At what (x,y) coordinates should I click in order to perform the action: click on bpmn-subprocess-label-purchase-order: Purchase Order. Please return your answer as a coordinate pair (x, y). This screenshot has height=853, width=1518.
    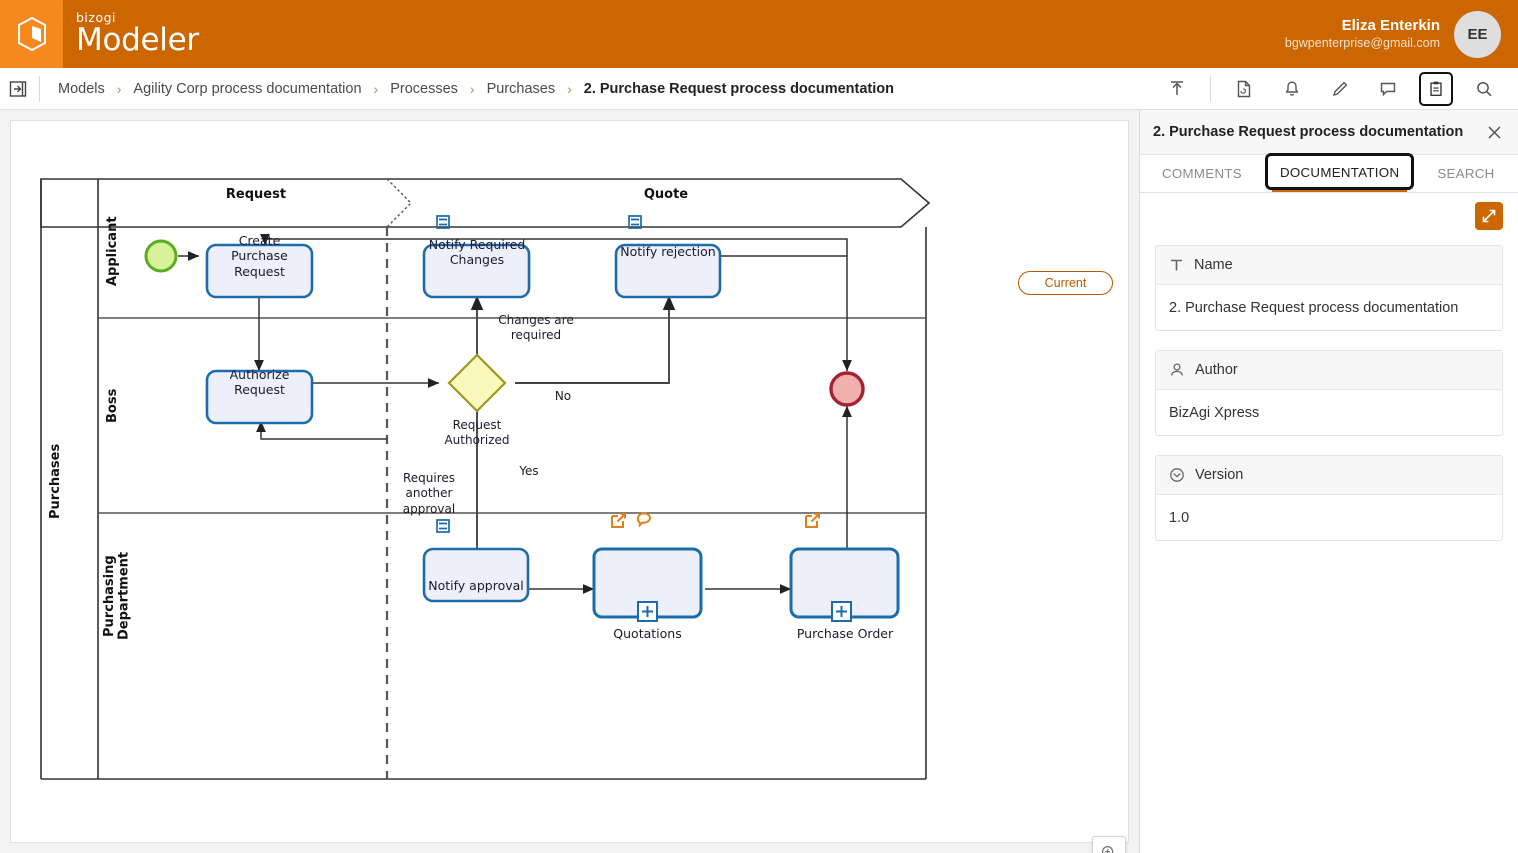
    Looking at the image, I should click on (845, 633).